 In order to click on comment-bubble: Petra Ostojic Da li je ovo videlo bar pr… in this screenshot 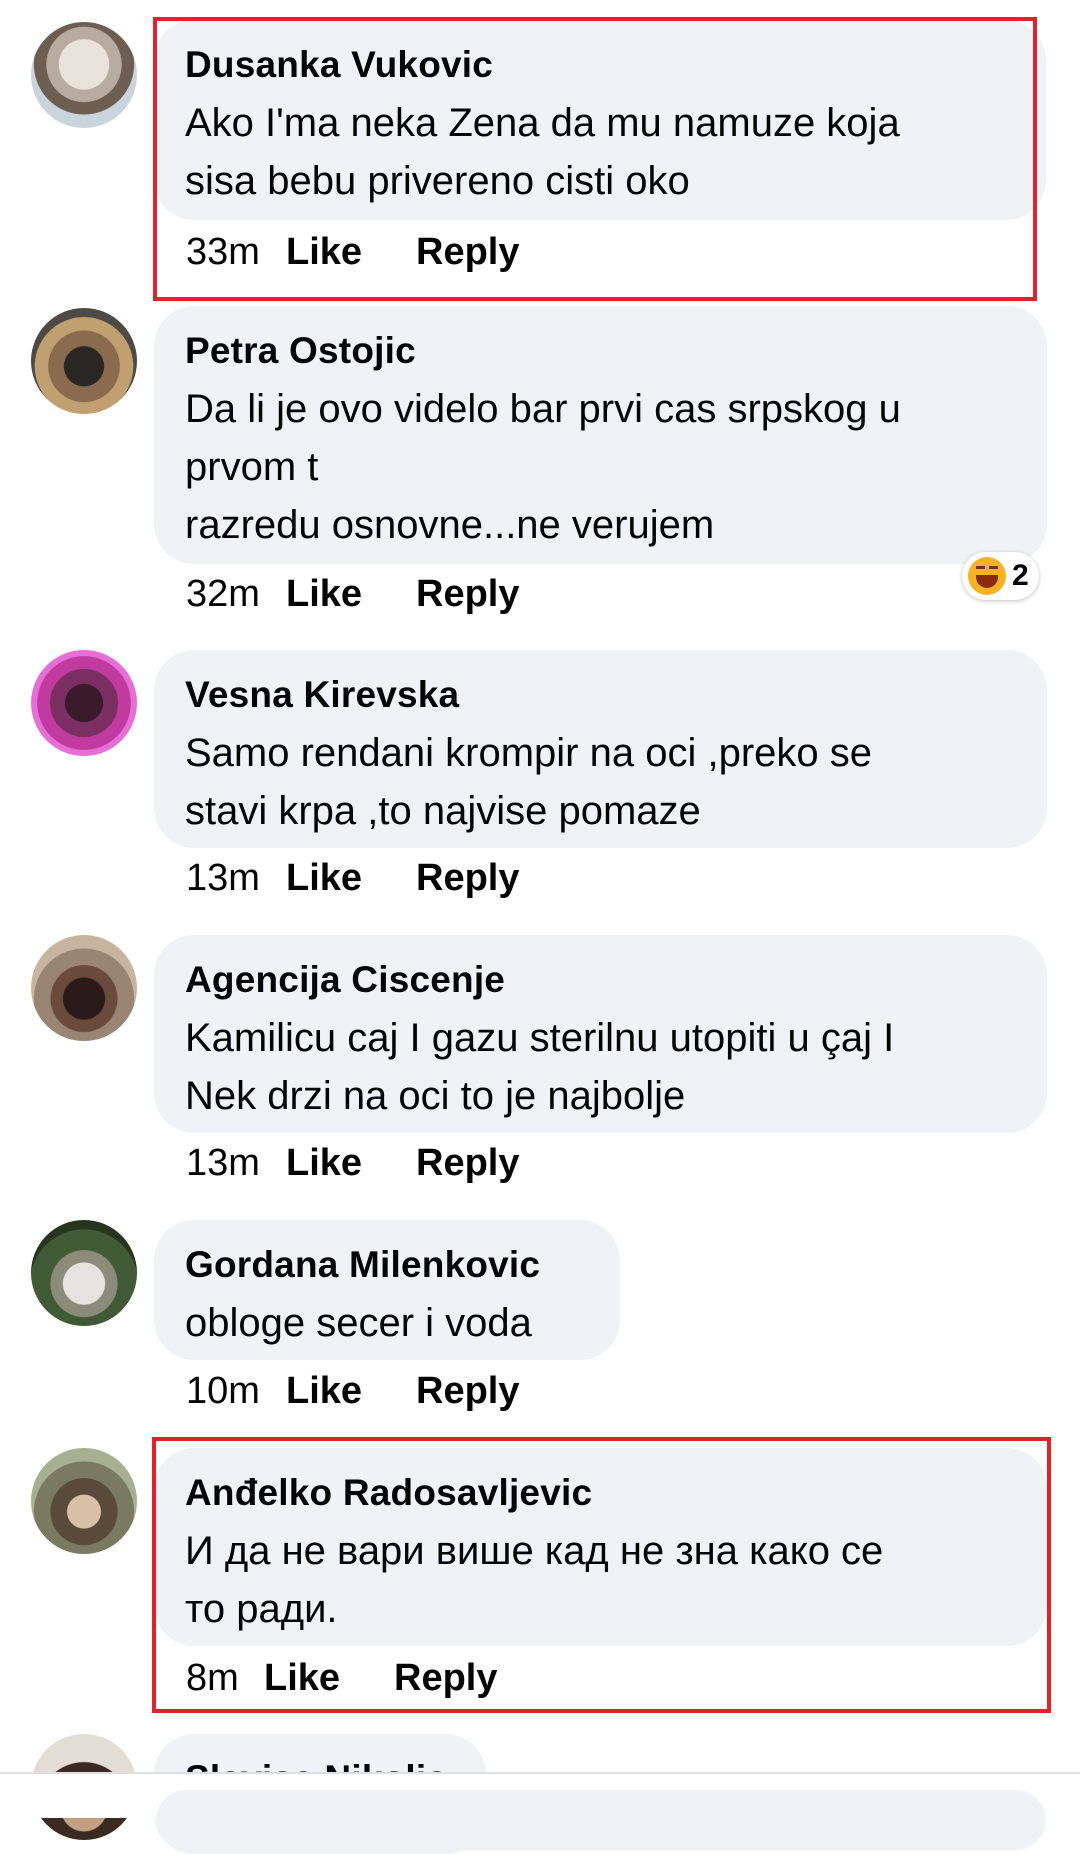, I will do `click(600, 435)`.